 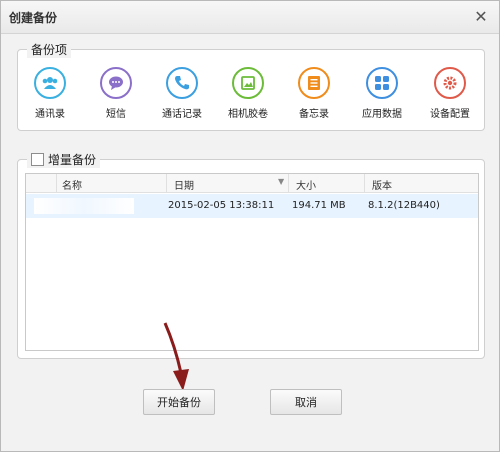 I want to click on cancel-button: 取消, so click(x=306, y=402).